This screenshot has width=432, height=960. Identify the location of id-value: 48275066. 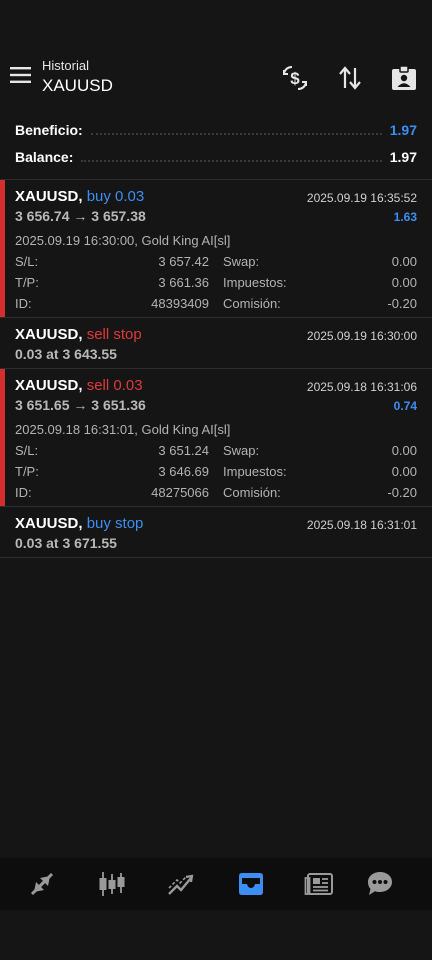
(180, 492).